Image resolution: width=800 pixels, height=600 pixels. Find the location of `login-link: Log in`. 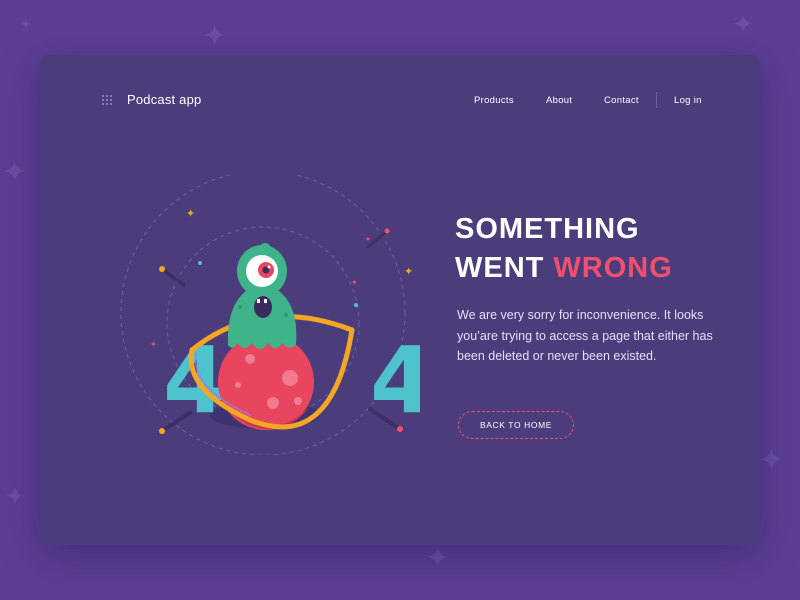

login-link: Log in is located at coordinates (688, 100).